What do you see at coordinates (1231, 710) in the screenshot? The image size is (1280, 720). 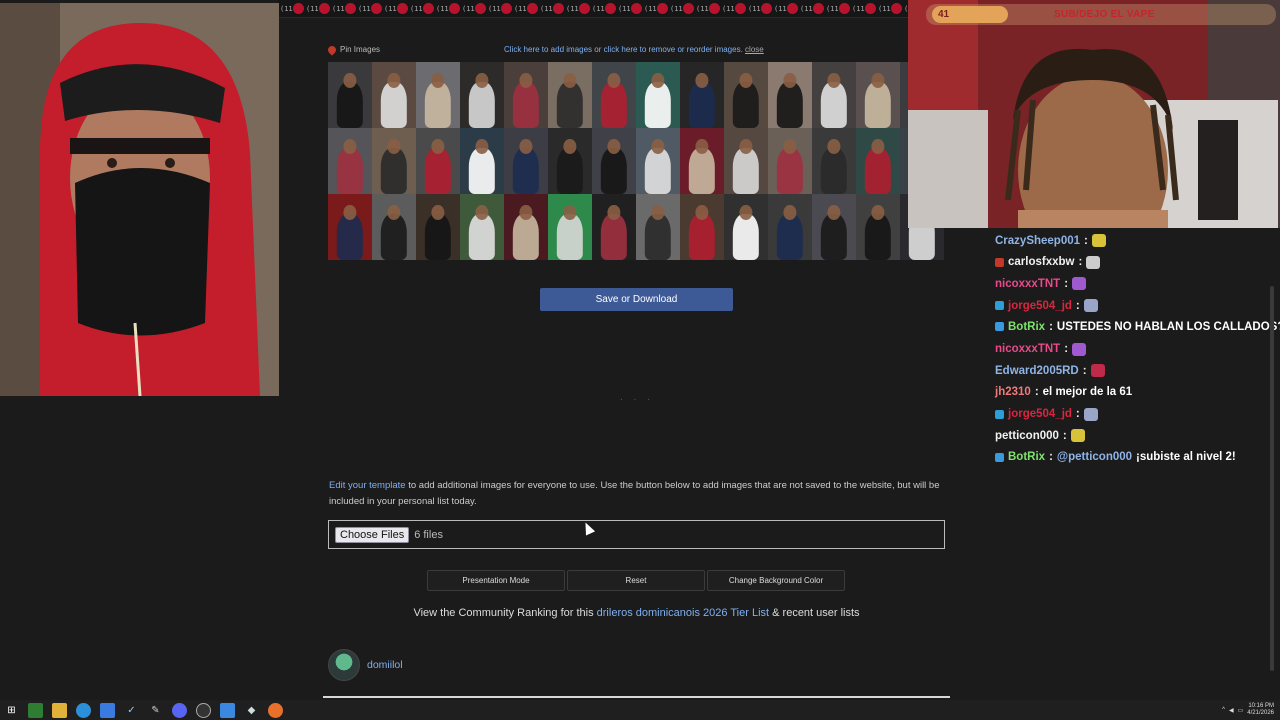 I see `volume-icon: ◀` at bounding box center [1231, 710].